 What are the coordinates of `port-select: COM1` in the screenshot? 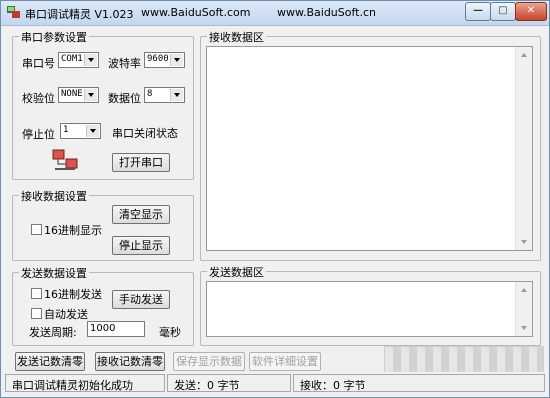 It's located at (78, 60).